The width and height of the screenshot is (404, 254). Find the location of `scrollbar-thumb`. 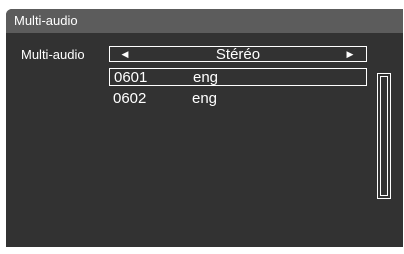

scrollbar-thumb is located at coordinates (384, 136).